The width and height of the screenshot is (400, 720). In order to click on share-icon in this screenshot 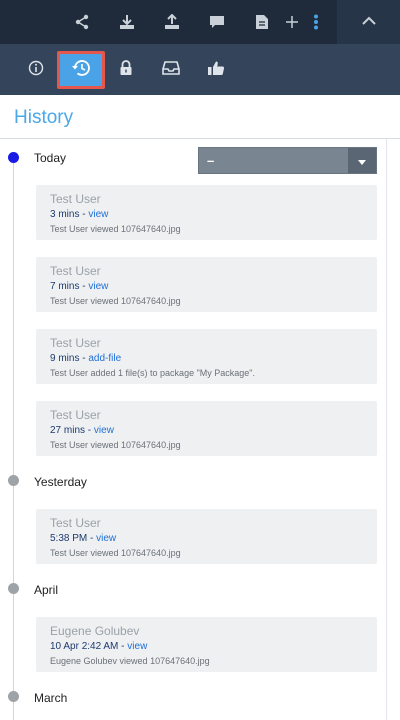, I will do `click(82, 22)`.